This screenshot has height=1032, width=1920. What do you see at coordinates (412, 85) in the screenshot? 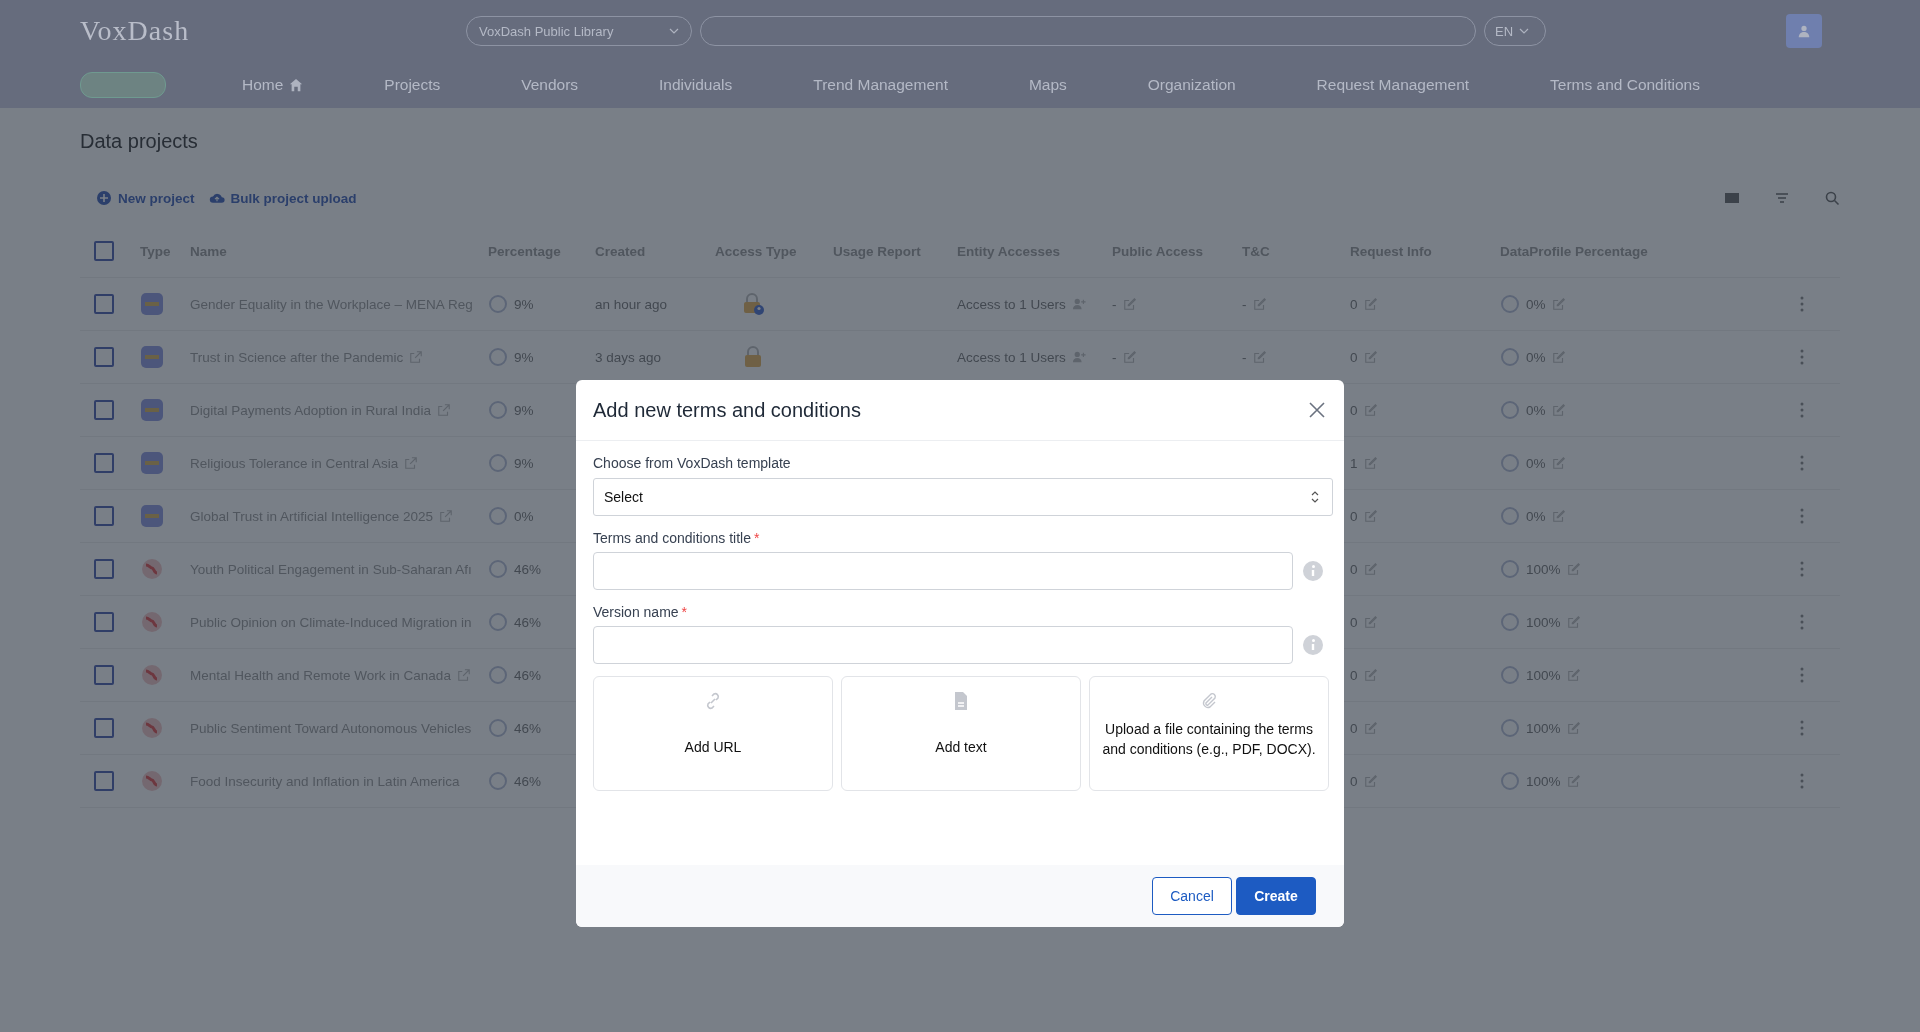
I see `nav-link: Projects` at bounding box center [412, 85].